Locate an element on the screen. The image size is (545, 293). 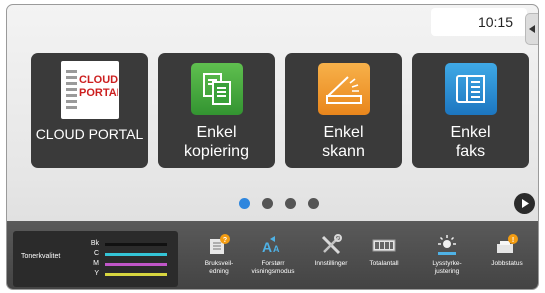
toner-row-c: C is located at coordinates (123, 254).